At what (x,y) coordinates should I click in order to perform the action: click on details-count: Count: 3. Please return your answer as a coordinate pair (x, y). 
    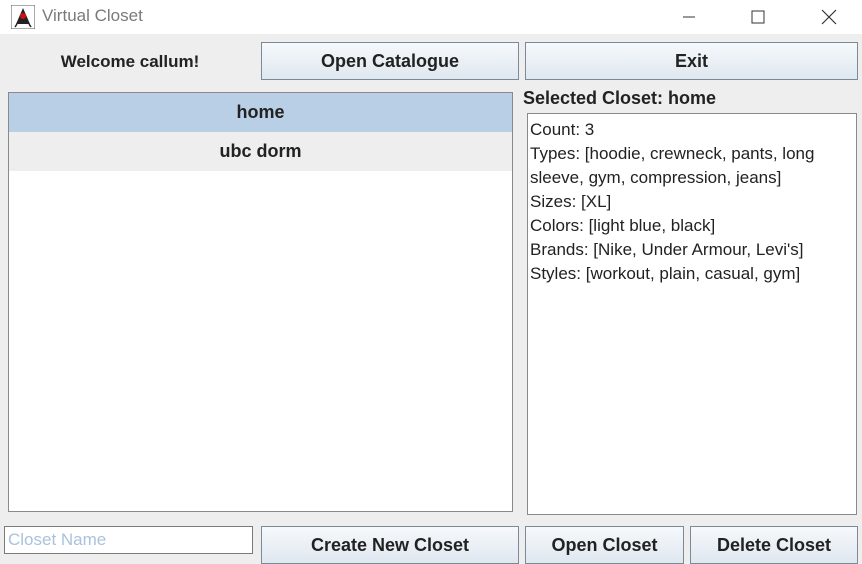
    Looking at the image, I should click on (562, 129).